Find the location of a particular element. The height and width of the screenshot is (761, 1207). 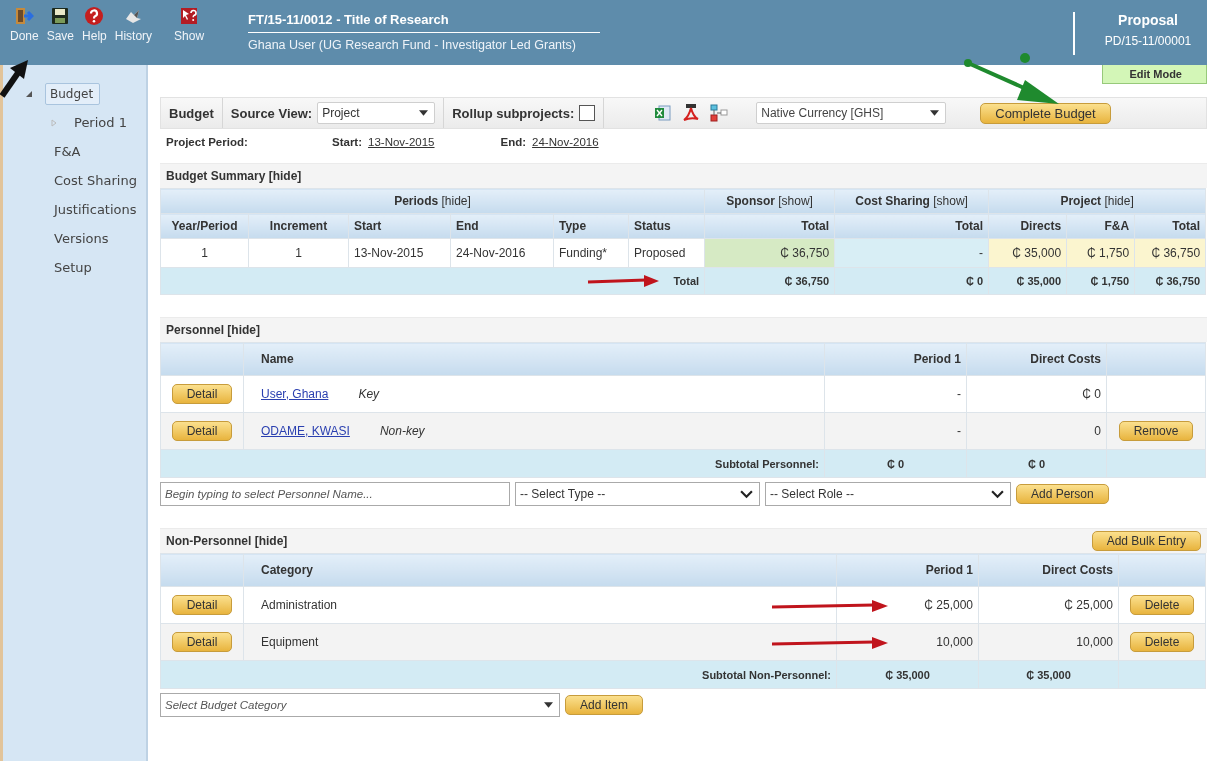

hierarchy-icon is located at coordinates (719, 113).